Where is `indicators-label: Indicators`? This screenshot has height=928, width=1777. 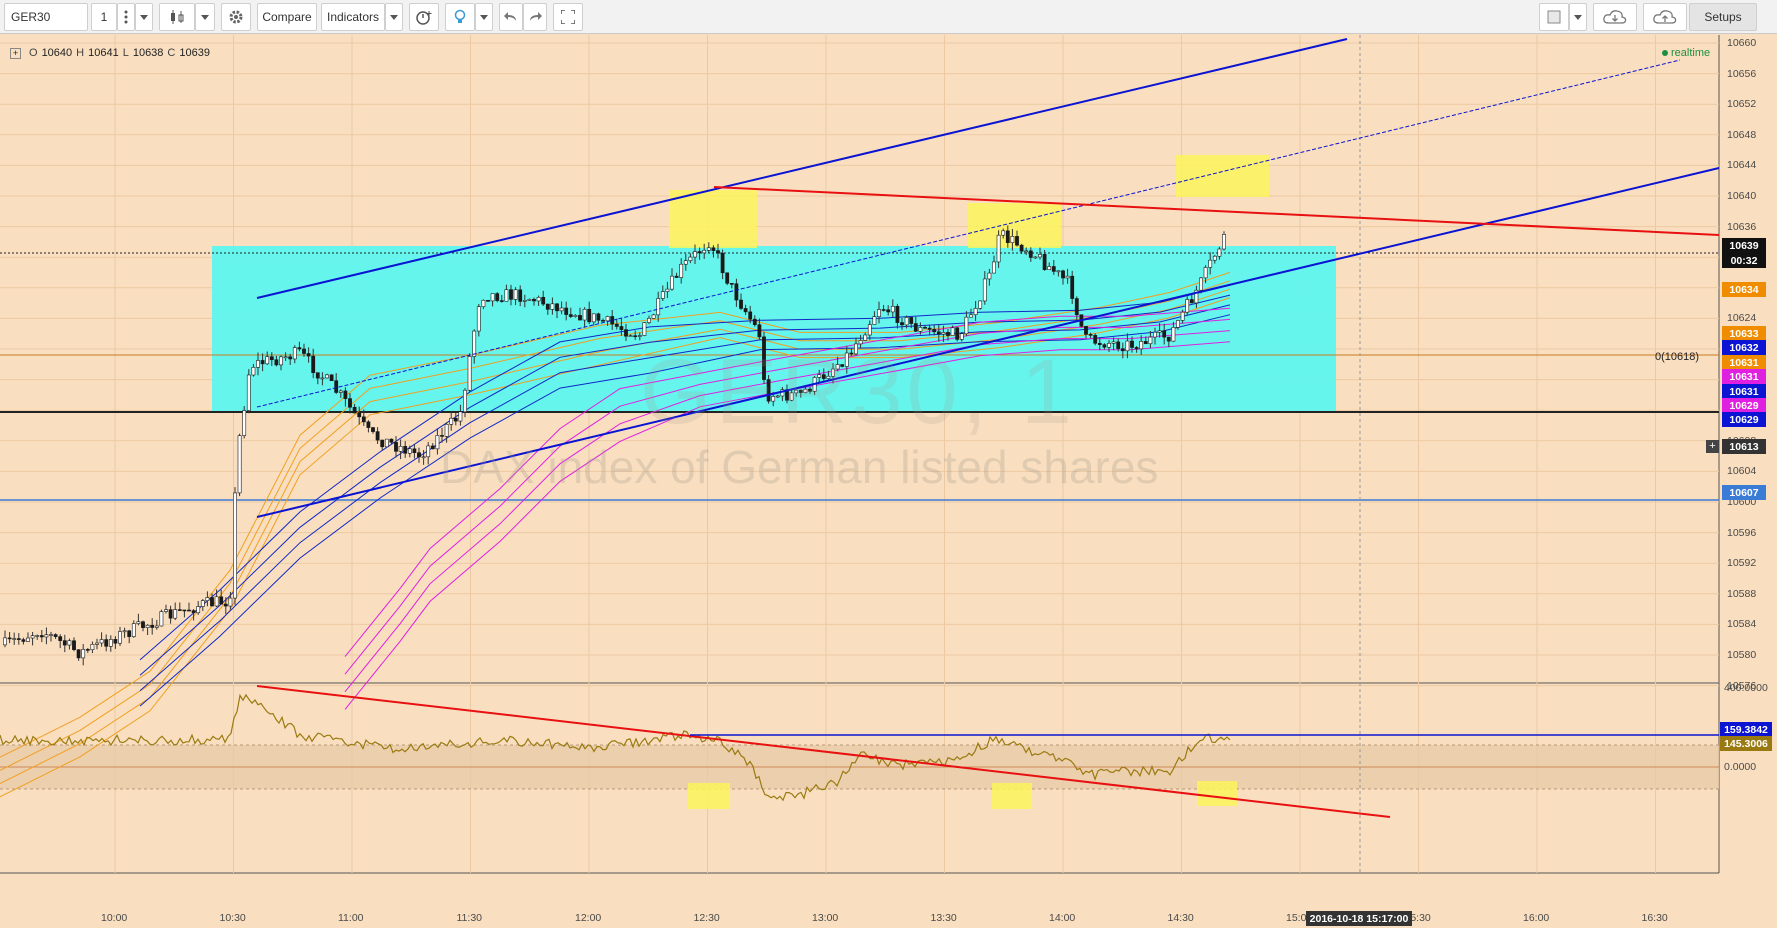 indicators-label: Indicators is located at coordinates (353, 17).